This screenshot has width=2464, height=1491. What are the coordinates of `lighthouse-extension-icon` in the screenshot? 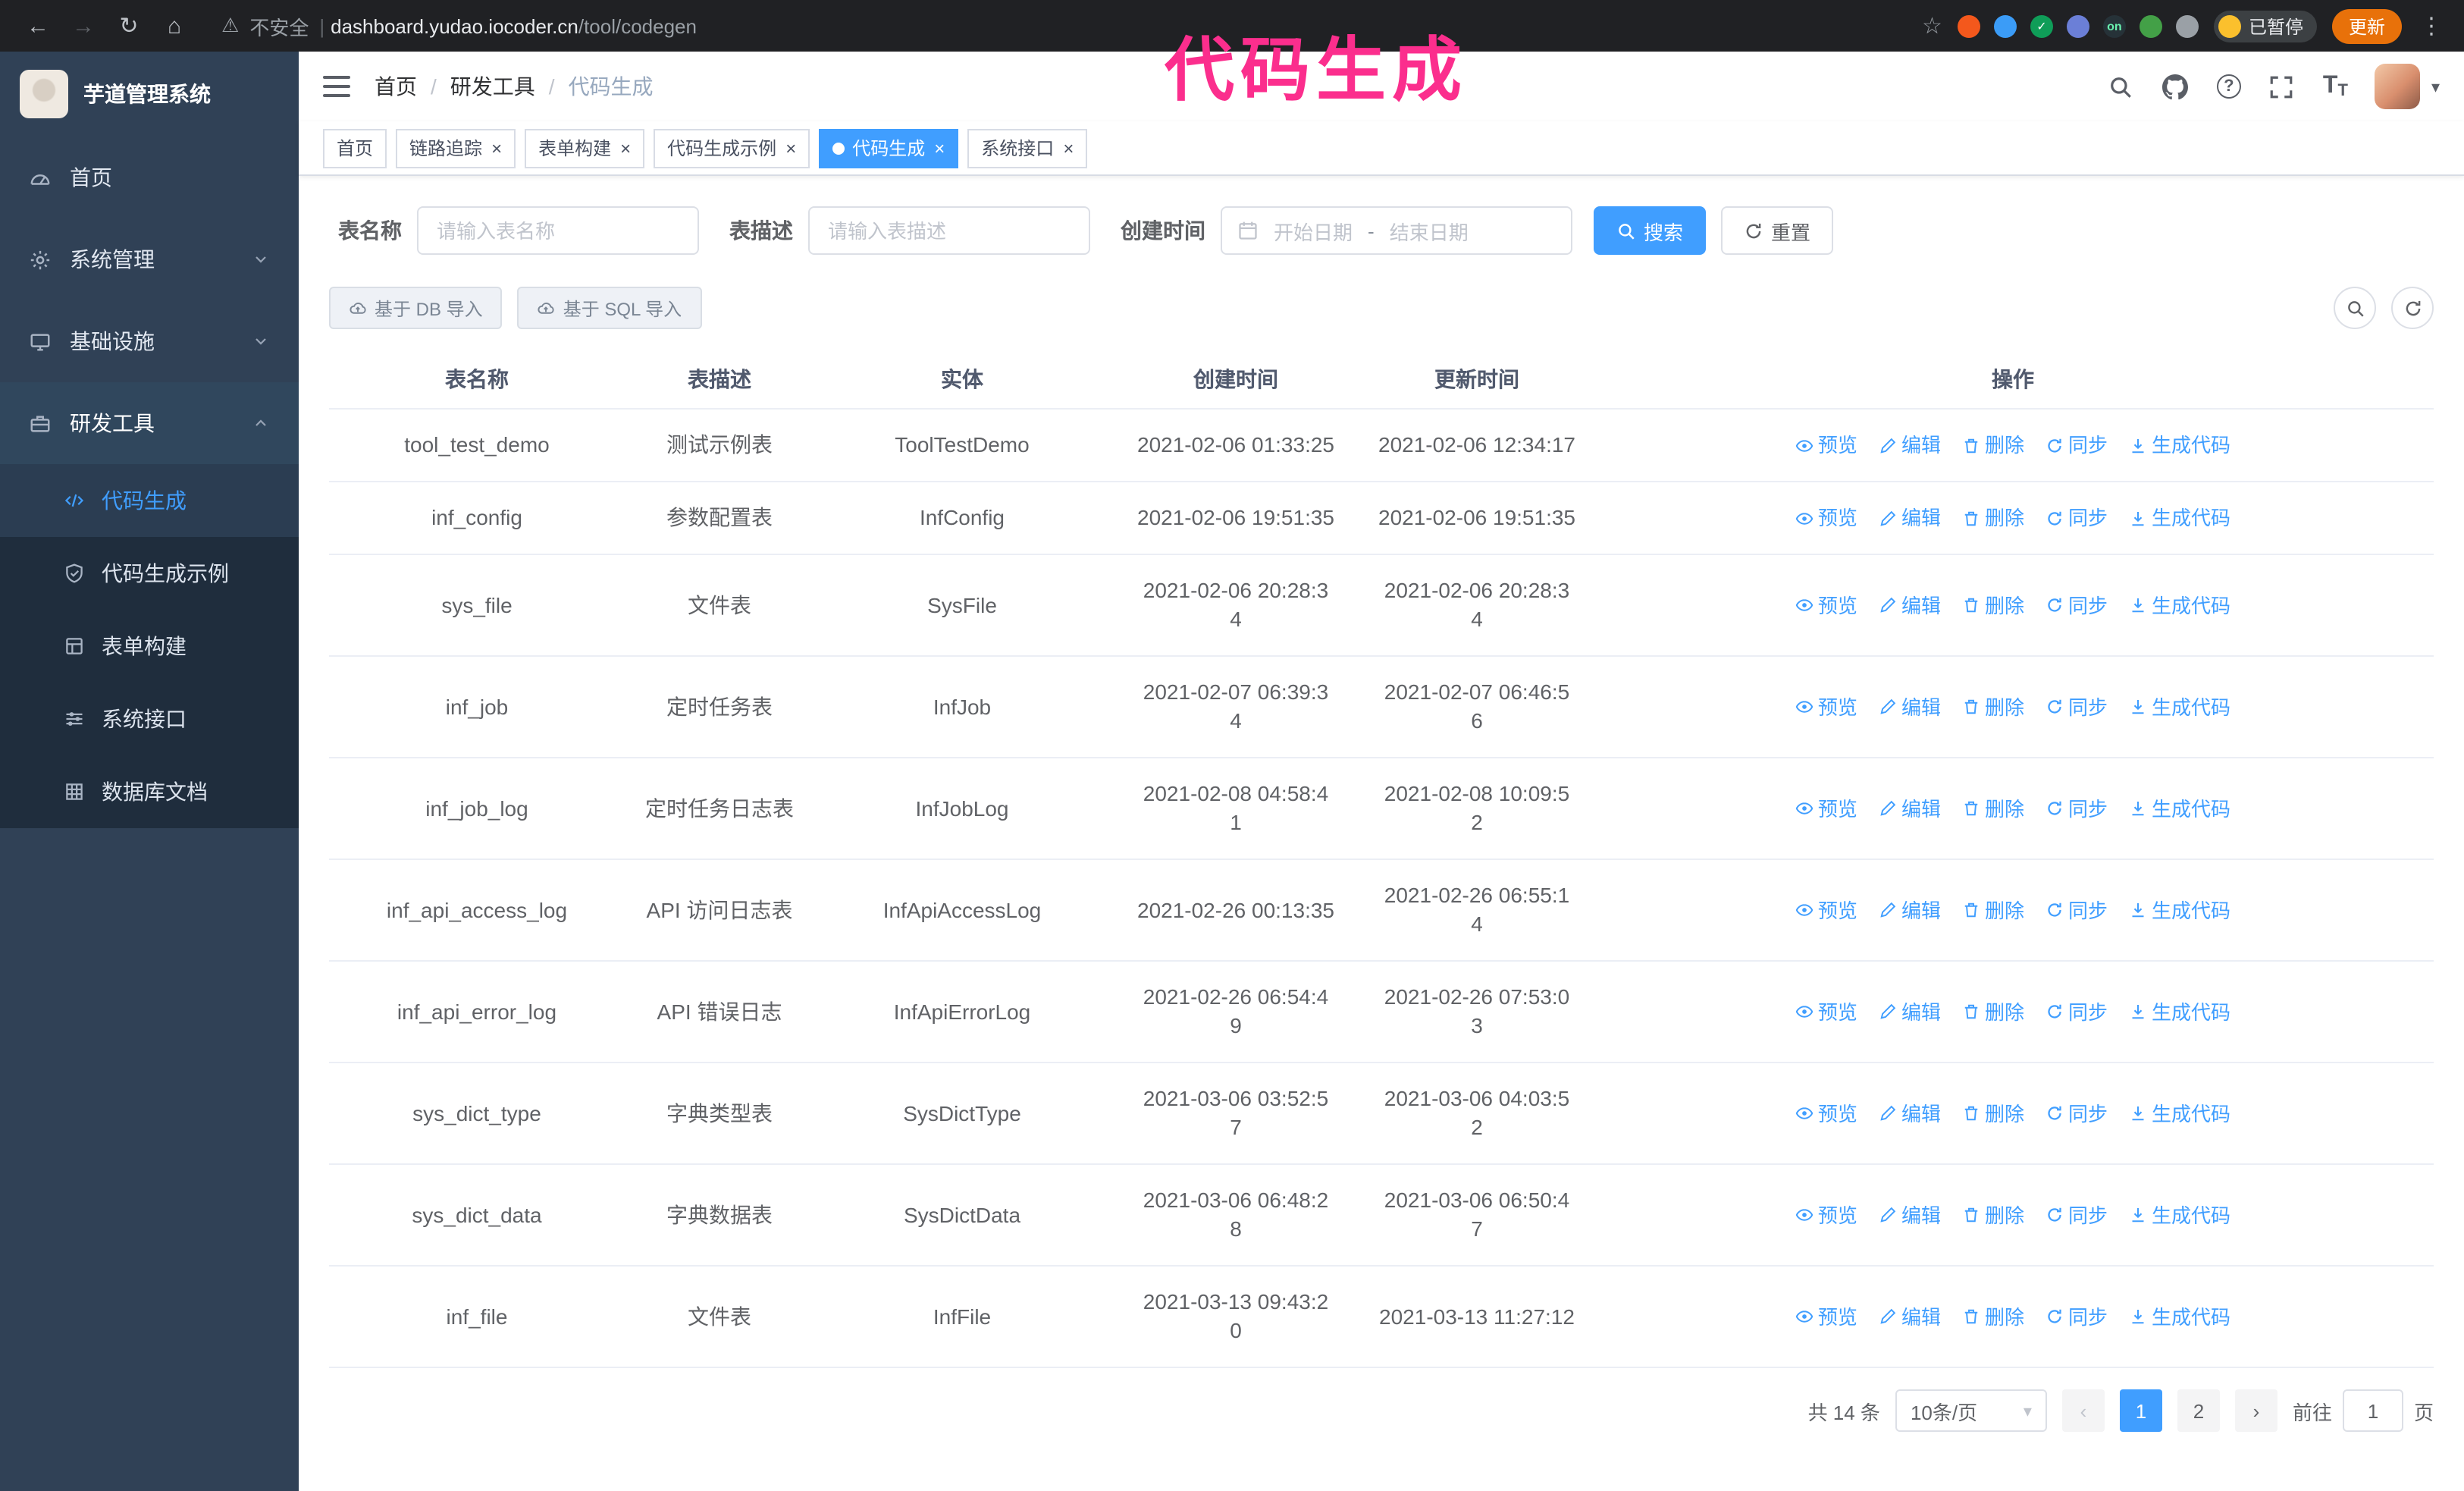 It's located at (1969, 25).